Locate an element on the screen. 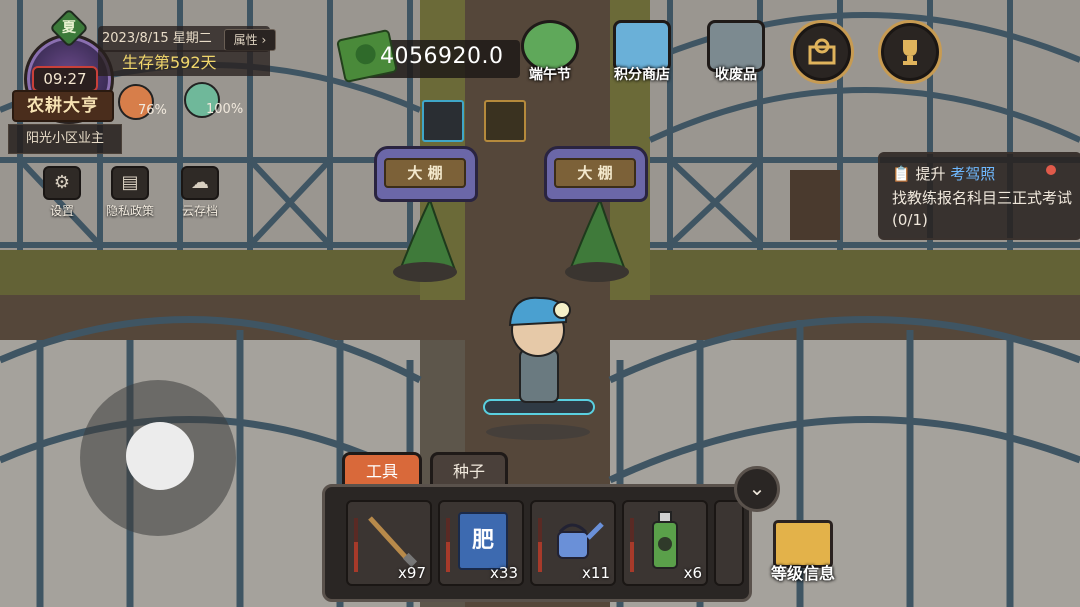 The width and height of the screenshot is (1080, 607). survival-days: 生存第592天 is located at coordinates (184, 63).